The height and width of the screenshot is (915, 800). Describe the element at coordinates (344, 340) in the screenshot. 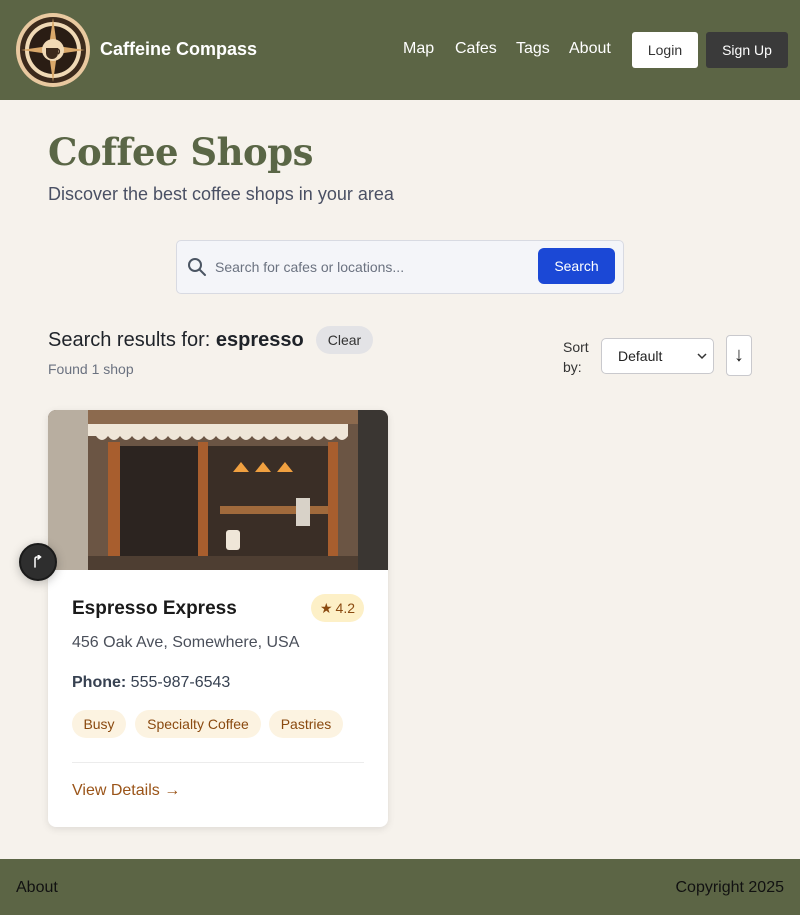

I see `clear-search-button: Clear` at that location.